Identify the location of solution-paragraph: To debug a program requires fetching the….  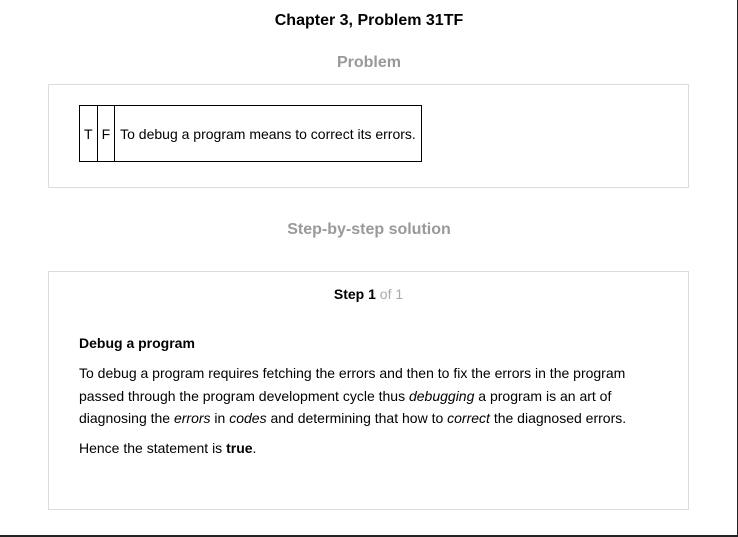
(369, 396).